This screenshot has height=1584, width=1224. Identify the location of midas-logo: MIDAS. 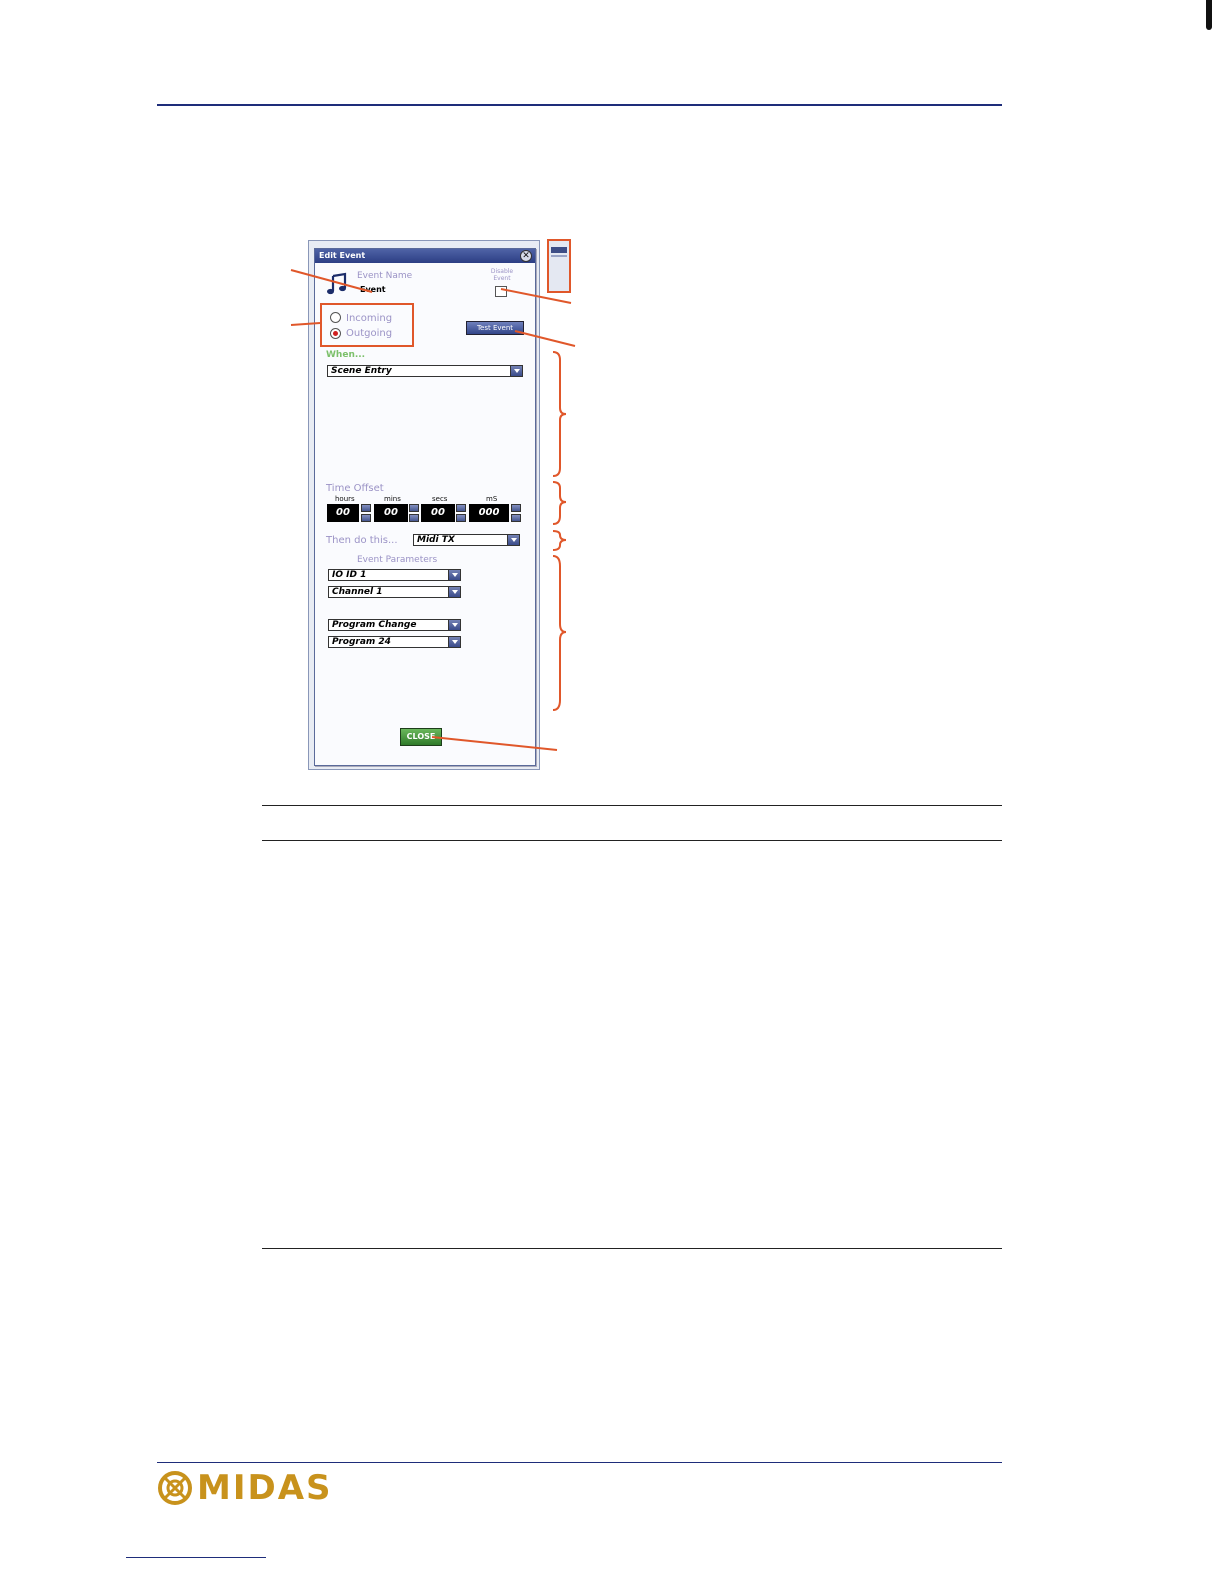
(263, 1488).